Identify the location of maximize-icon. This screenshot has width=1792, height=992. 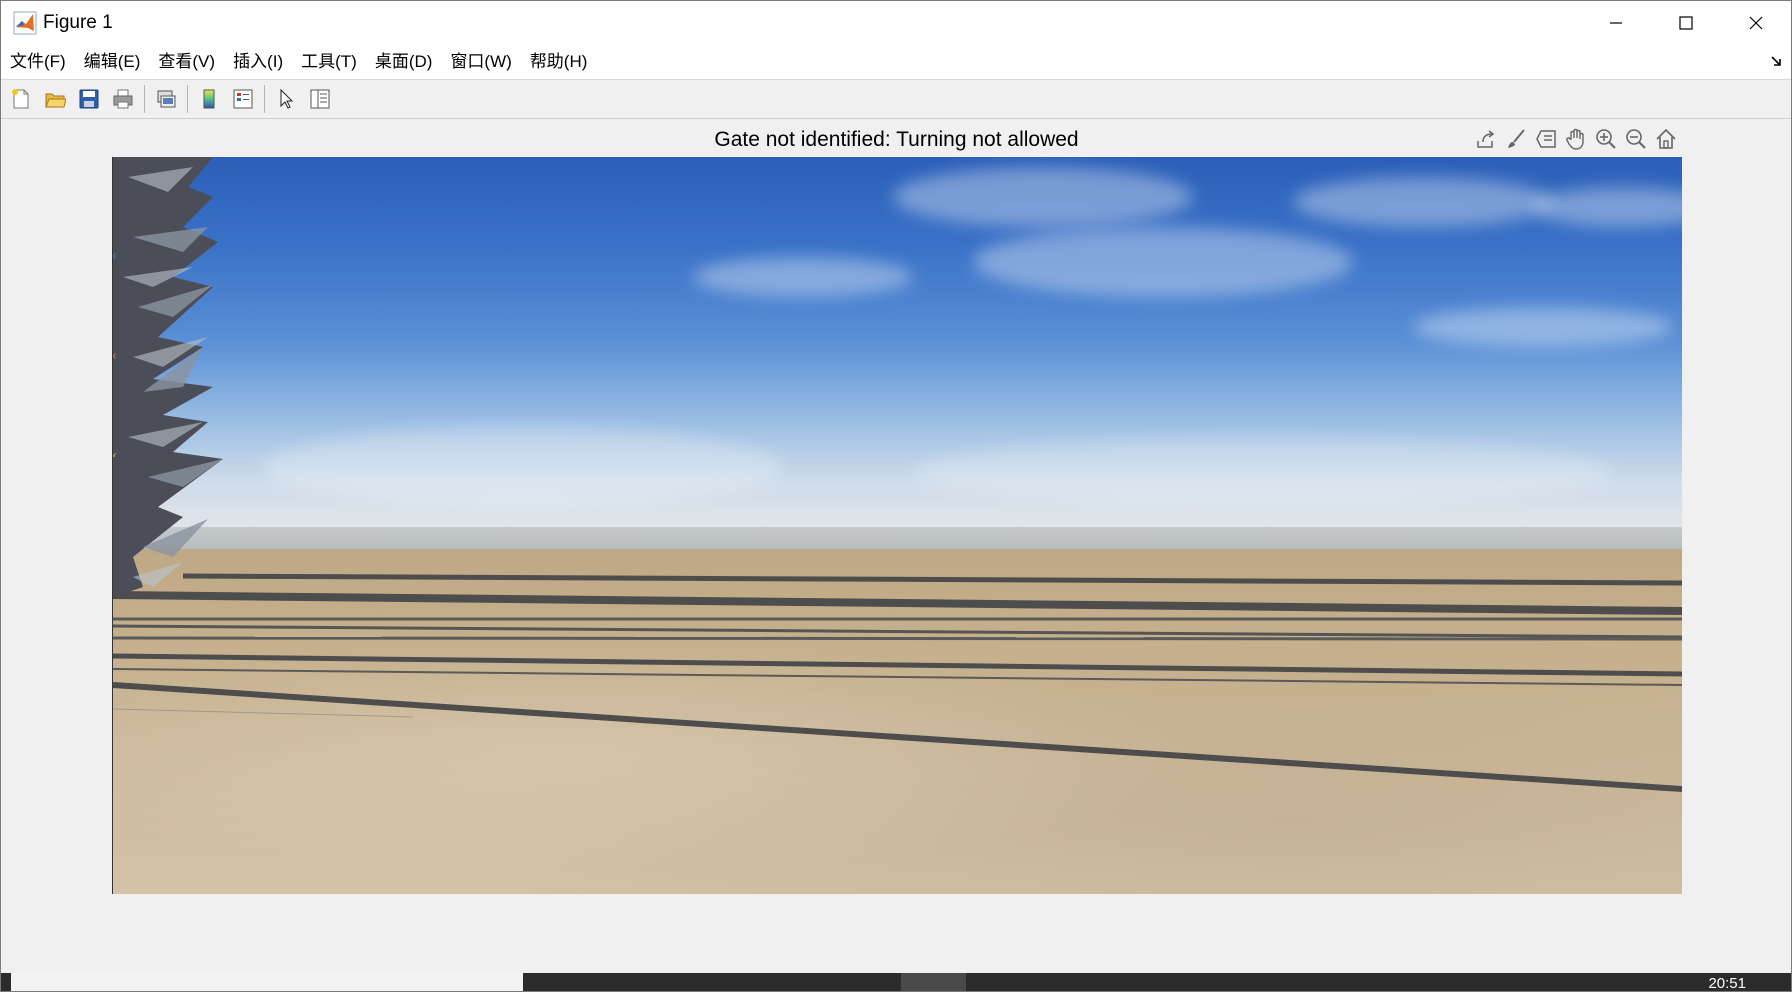
(1686, 23).